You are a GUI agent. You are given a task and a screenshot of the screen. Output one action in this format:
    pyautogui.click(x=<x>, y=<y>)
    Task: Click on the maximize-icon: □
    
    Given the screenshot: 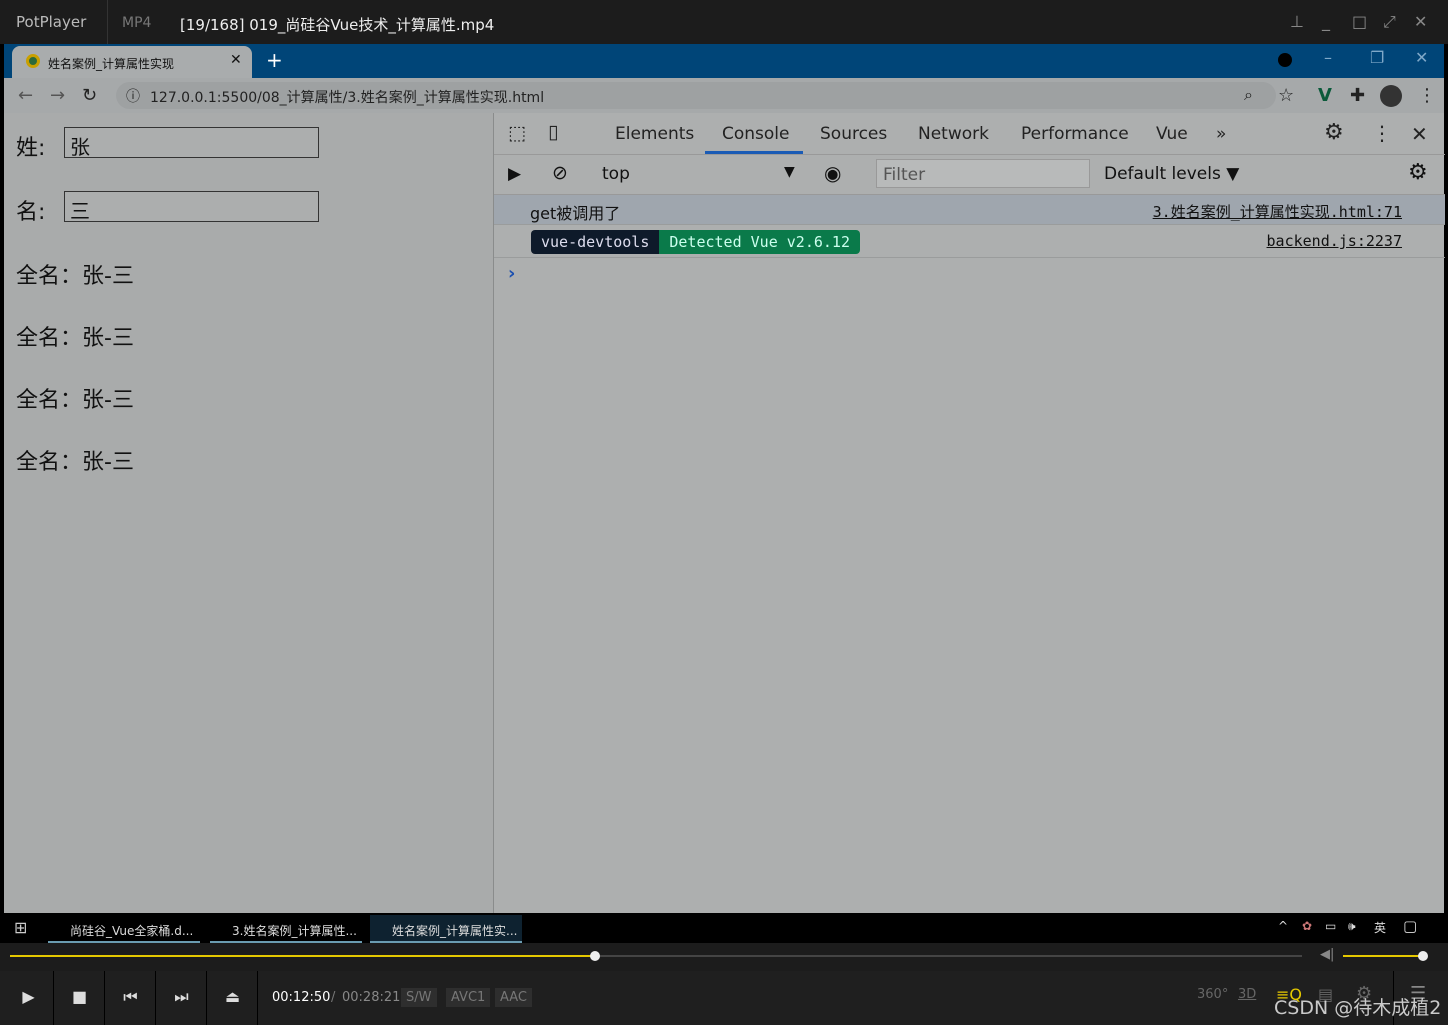 What is the action you would take?
    pyautogui.click(x=1359, y=21)
    